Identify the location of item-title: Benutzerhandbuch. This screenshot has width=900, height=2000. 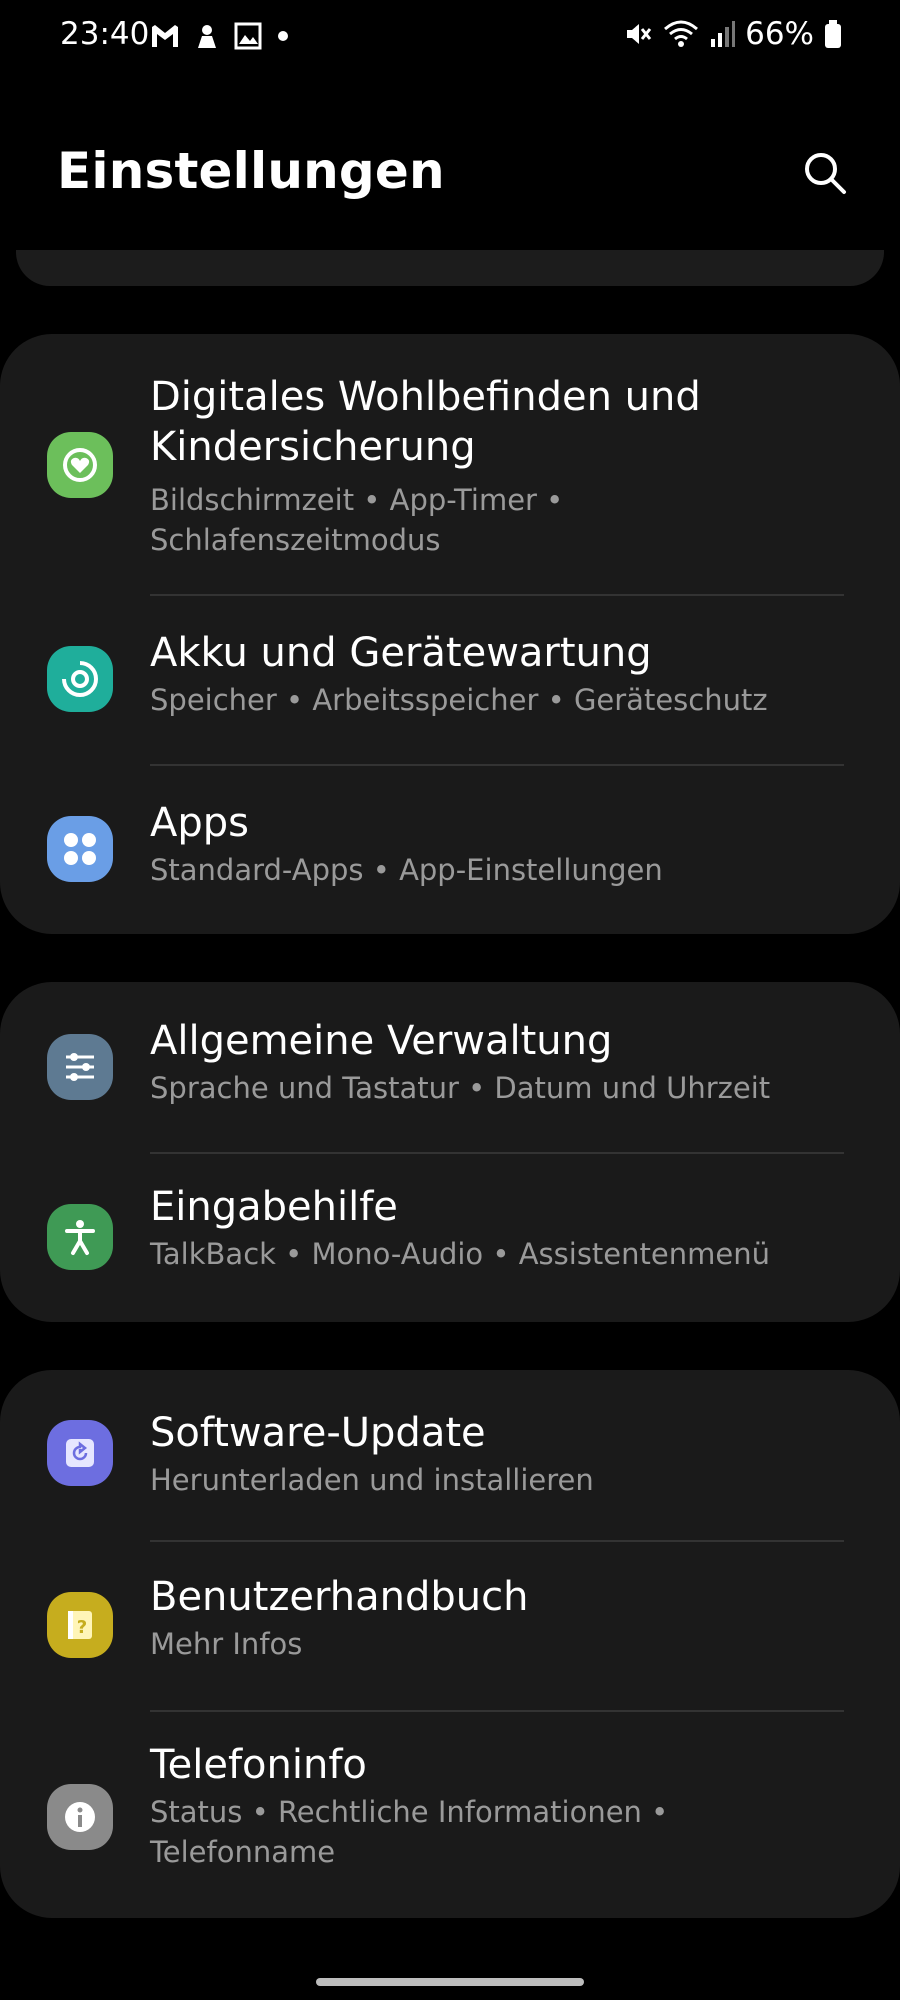
(339, 1597).